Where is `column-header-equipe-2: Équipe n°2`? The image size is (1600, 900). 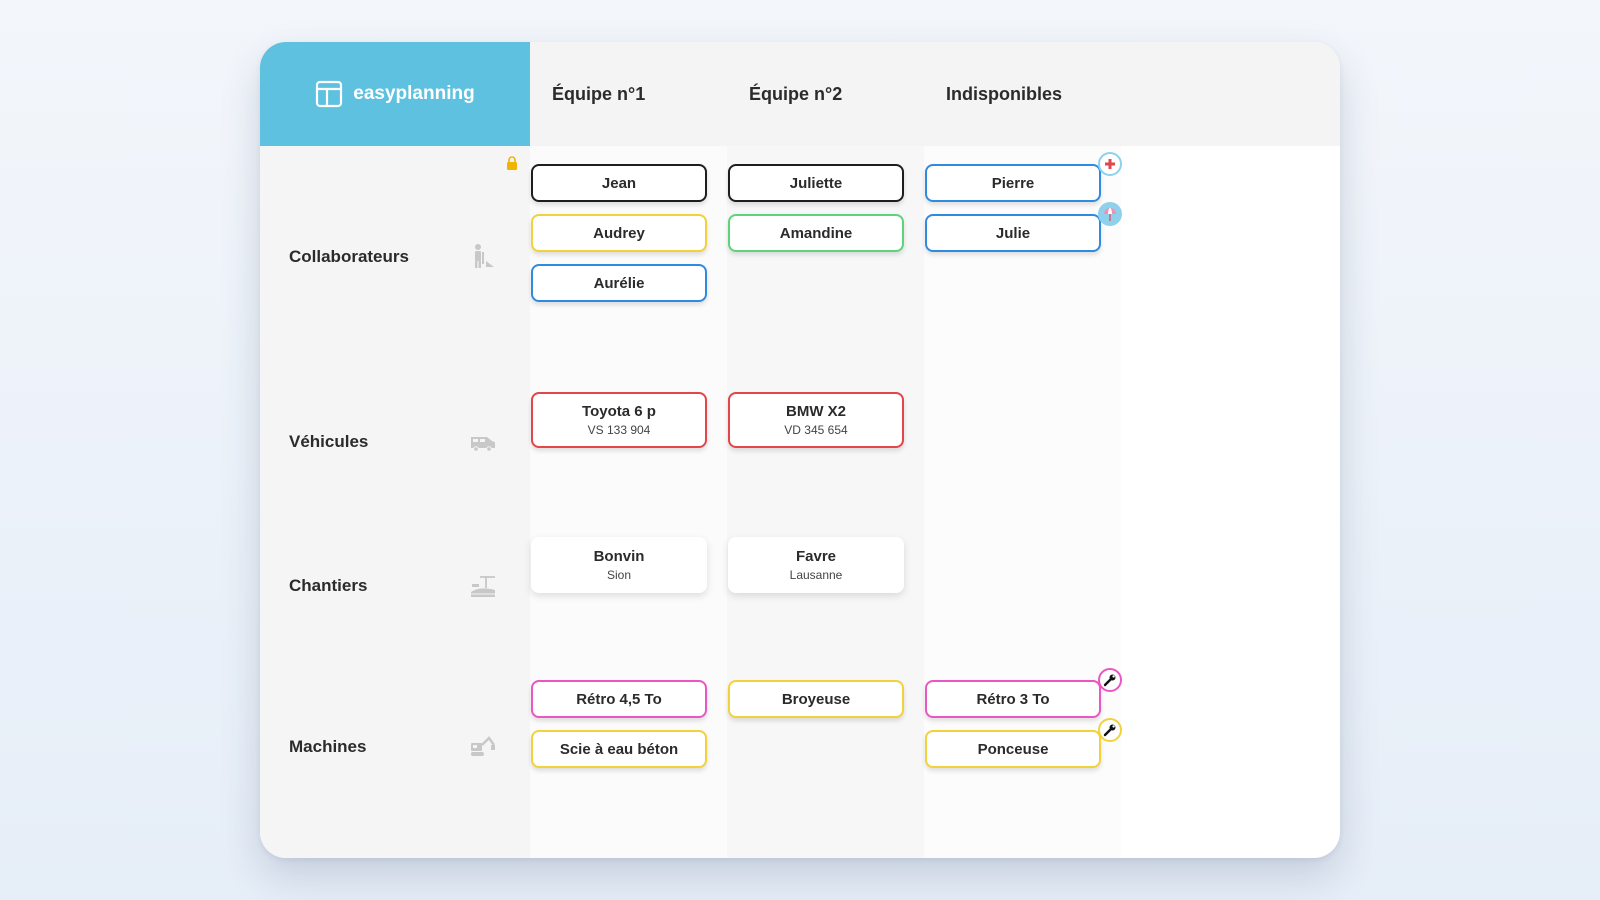 column-header-equipe-2: Équipe n°2 is located at coordinates (795, 94).